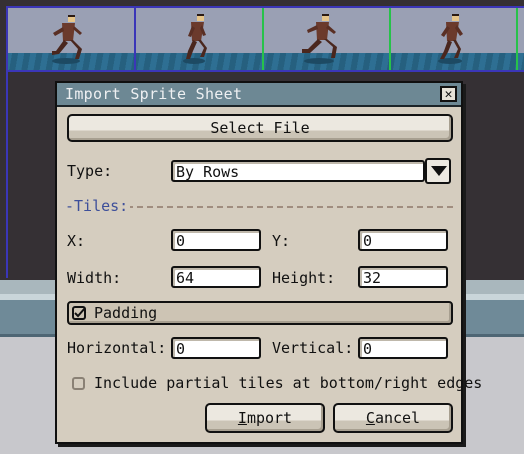 This screenshot has width=524, height=454. Describe the element at coordinates (90, 171) in the screenshot. I see `type-label: Type:` at that location.